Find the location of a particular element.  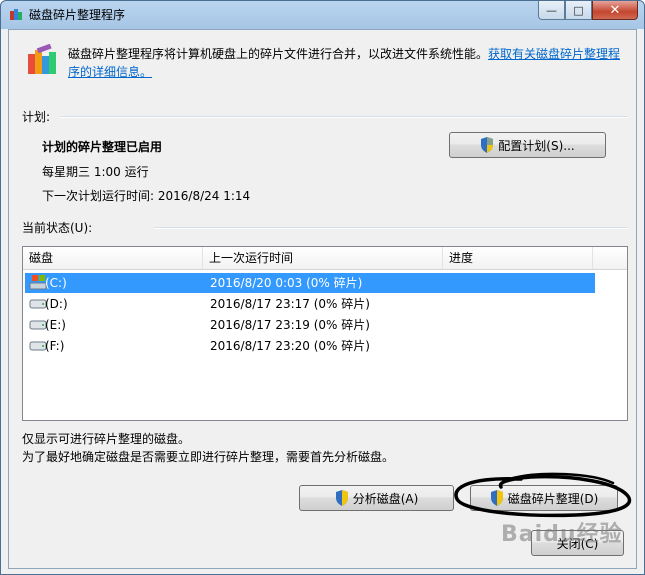

disk-last-run: 2016/8/17 23:19 (0% 碎片) is located at coordinates (290, 325).